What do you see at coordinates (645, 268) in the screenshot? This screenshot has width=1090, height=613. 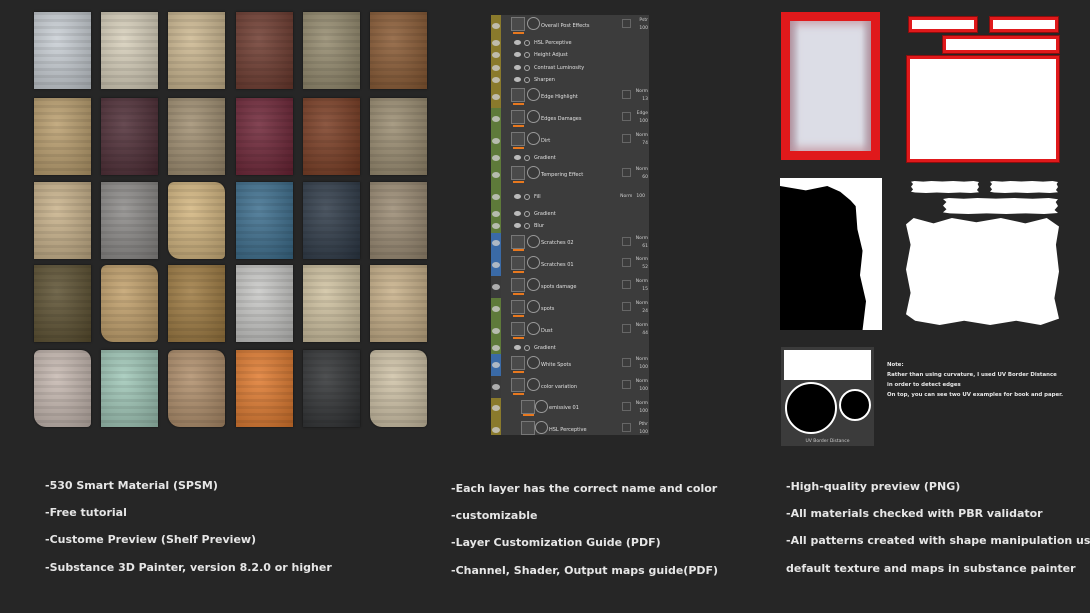 I see `opacity-value: 52` at bounding box center [645, 268].